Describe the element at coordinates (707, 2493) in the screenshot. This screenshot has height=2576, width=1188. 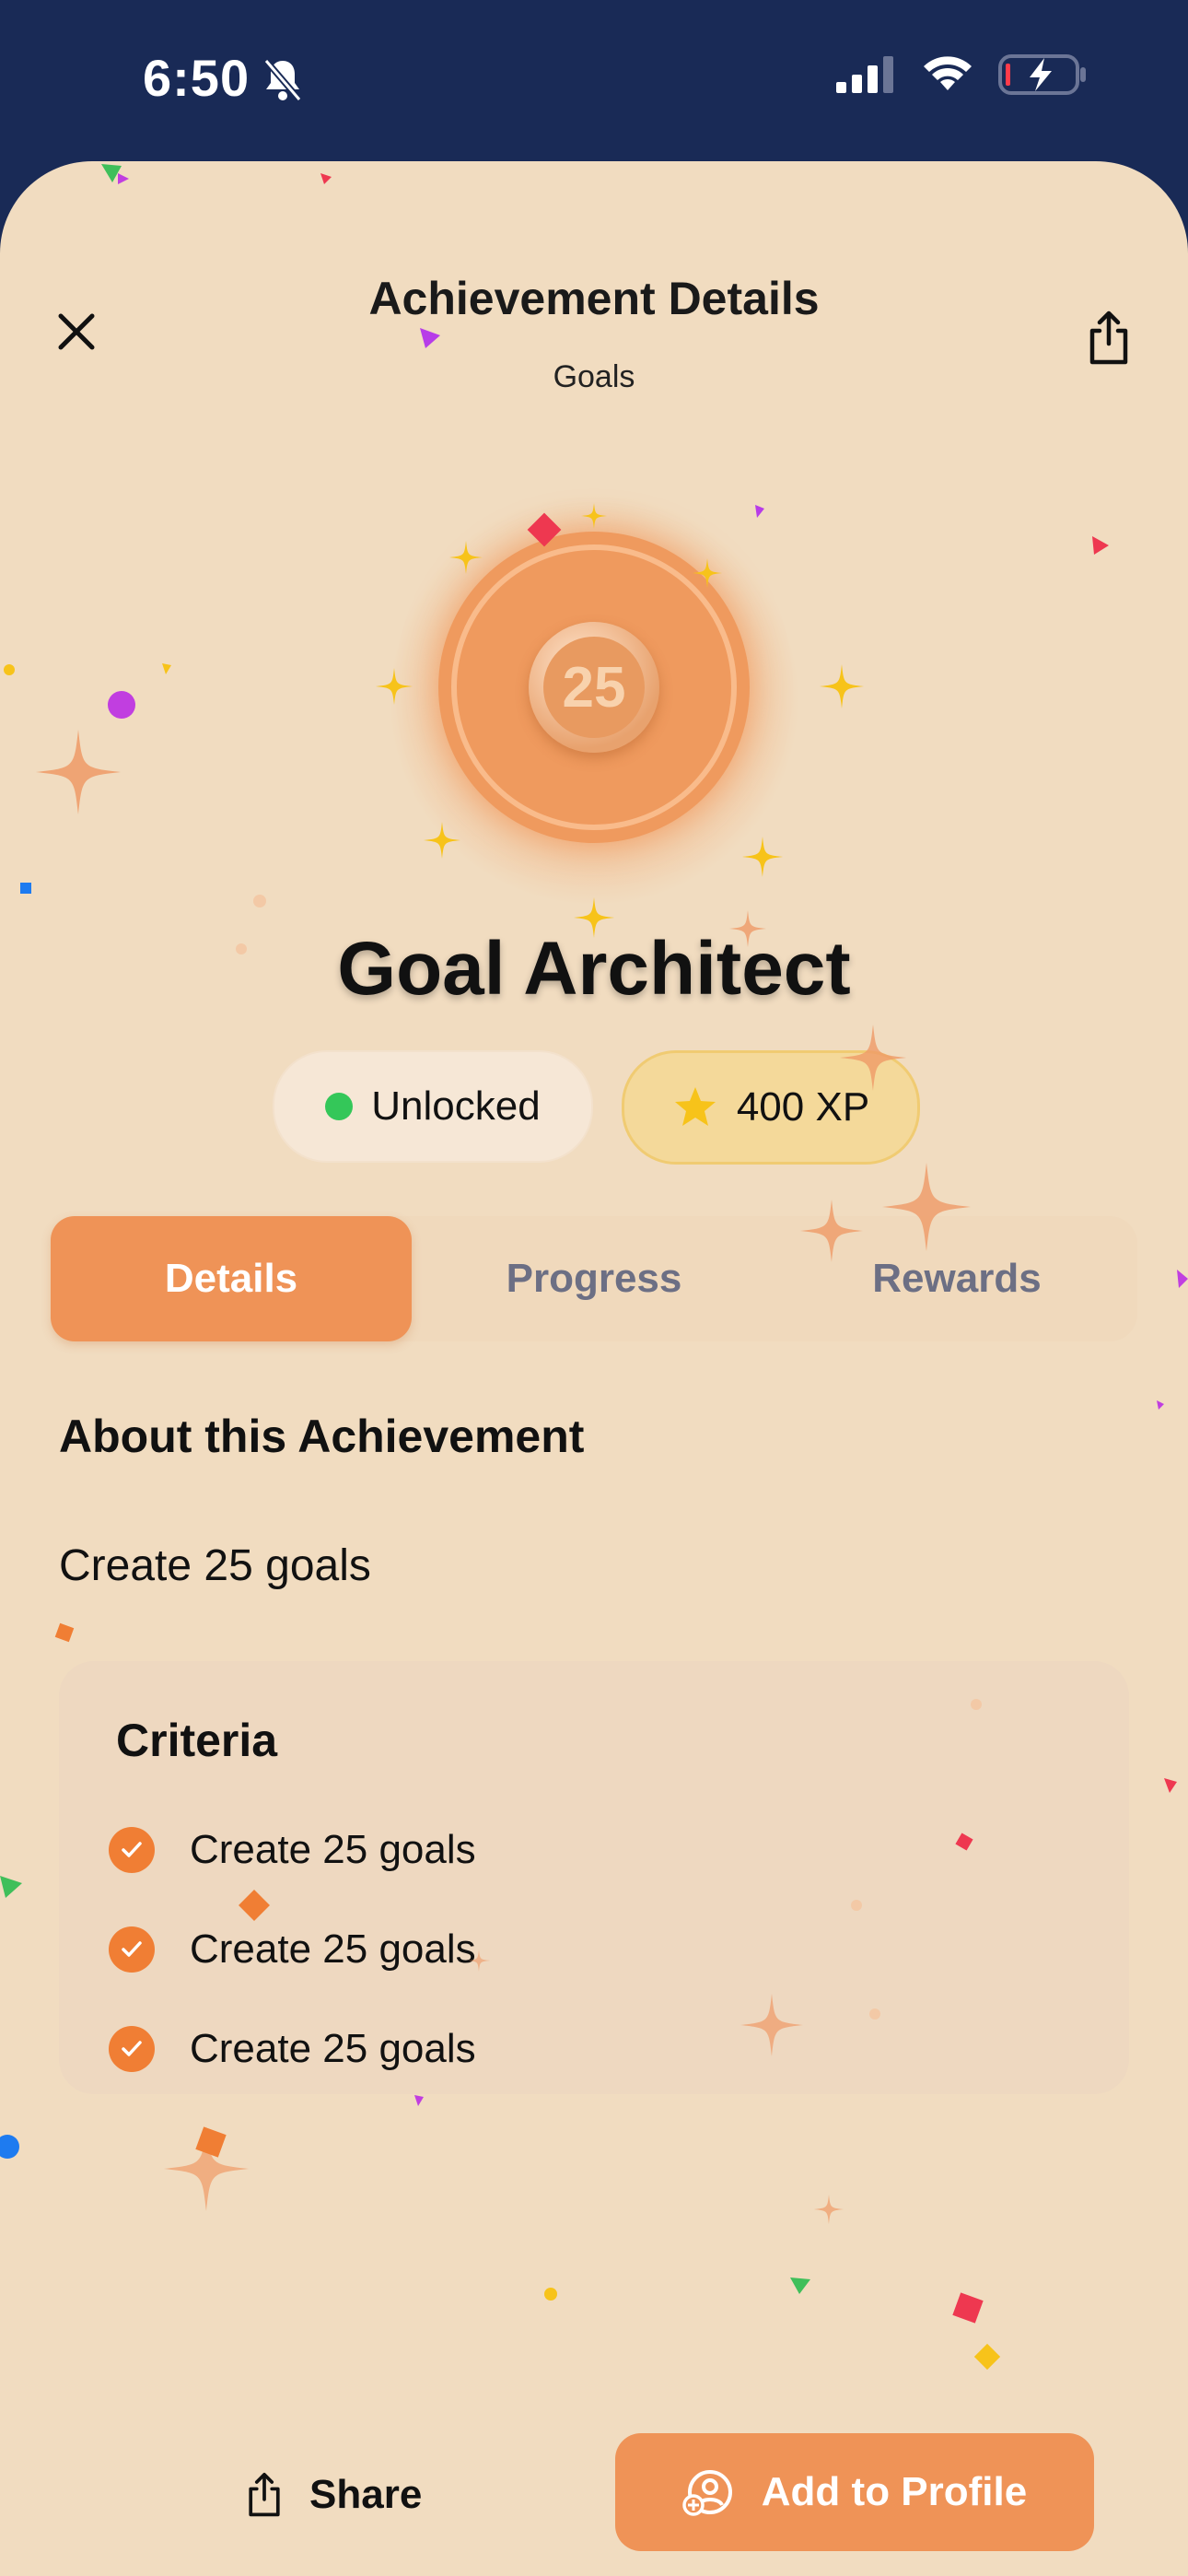
I see `add-profile-icon` at that location.